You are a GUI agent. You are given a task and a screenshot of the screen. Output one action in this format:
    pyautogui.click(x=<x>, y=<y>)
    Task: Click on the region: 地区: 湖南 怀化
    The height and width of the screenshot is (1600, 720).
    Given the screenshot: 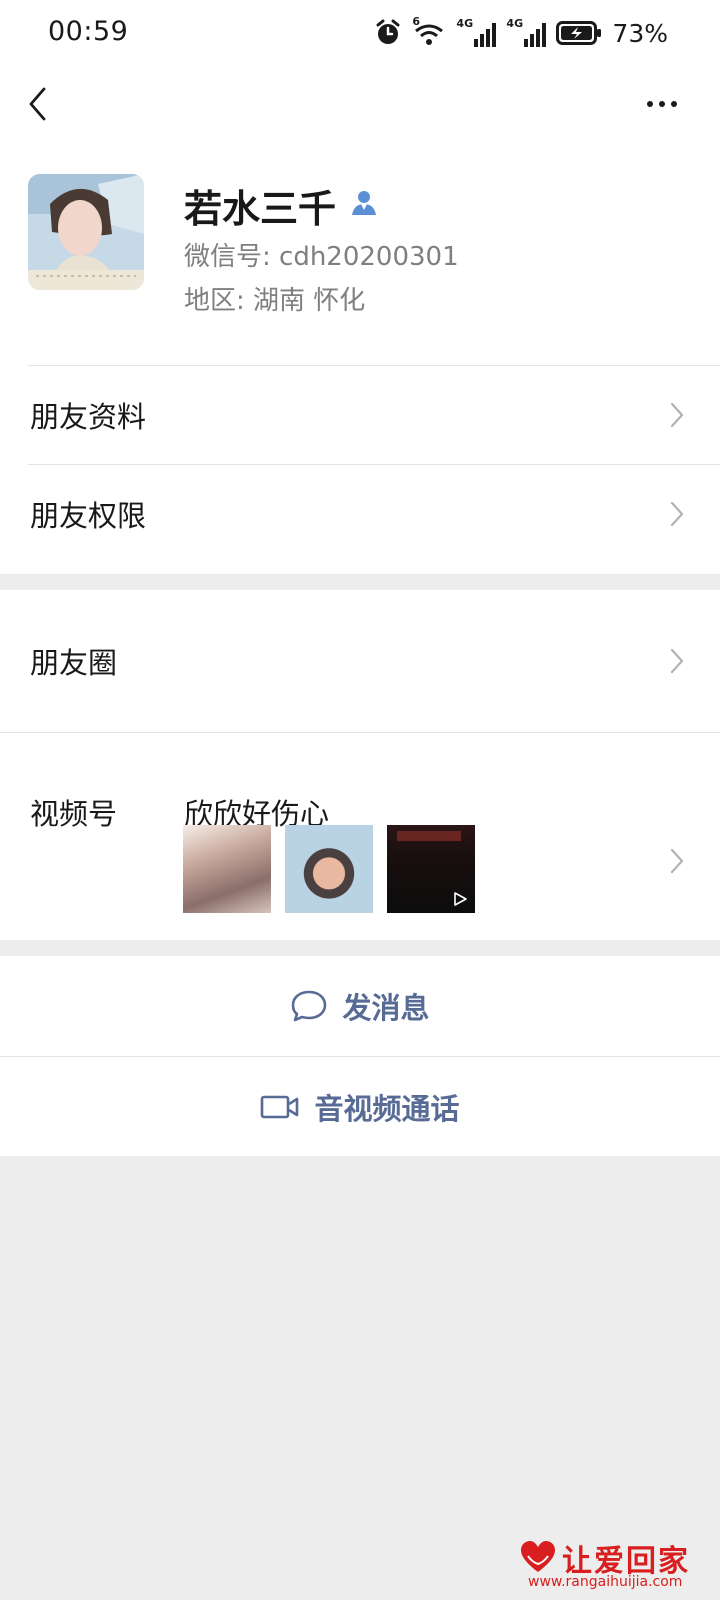 What is the action you would take?
    pyautogui.click(x=275, y=301)
    